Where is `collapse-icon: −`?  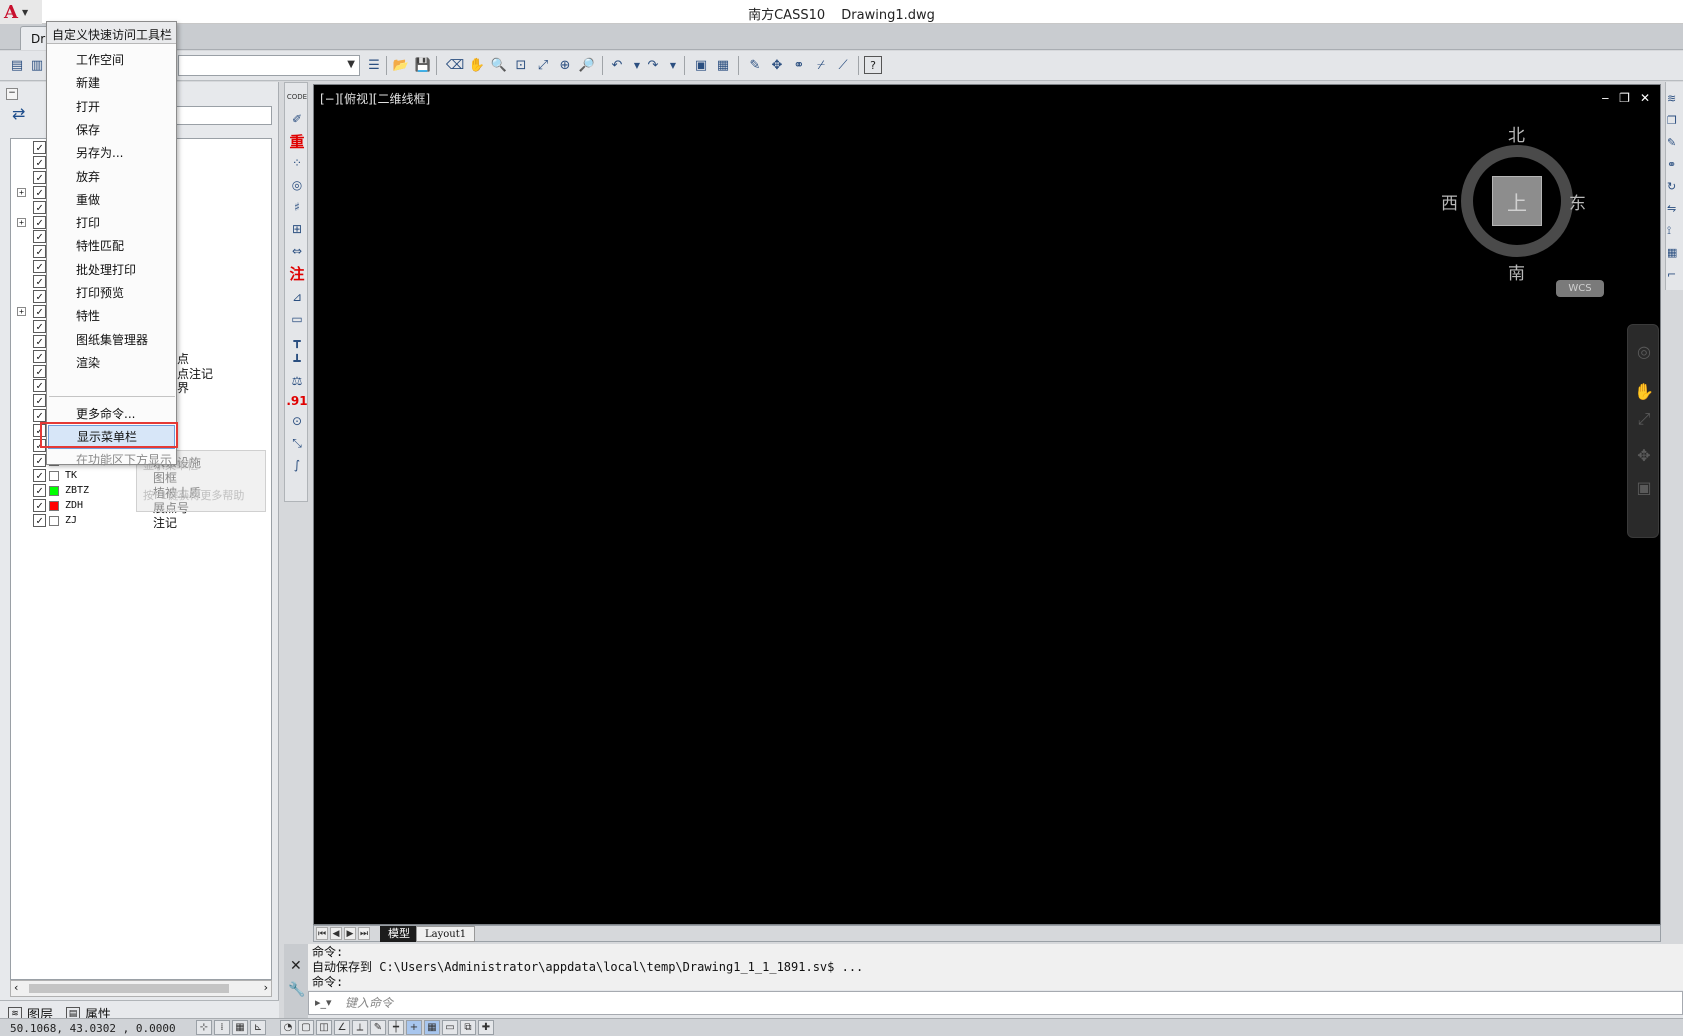
collapse-icon: − is located at coordinates (12, 94).